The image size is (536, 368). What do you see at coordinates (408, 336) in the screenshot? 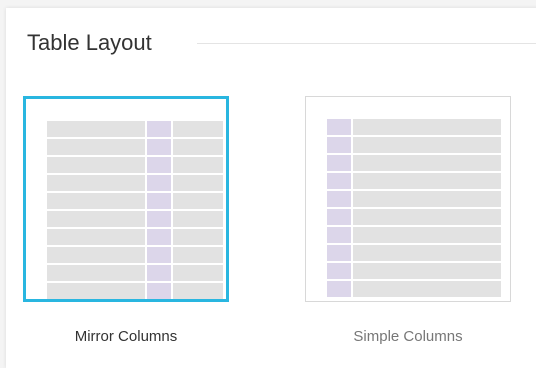
I see `simple-columns-label: Simple Columns` at bounding box center [408, 336].